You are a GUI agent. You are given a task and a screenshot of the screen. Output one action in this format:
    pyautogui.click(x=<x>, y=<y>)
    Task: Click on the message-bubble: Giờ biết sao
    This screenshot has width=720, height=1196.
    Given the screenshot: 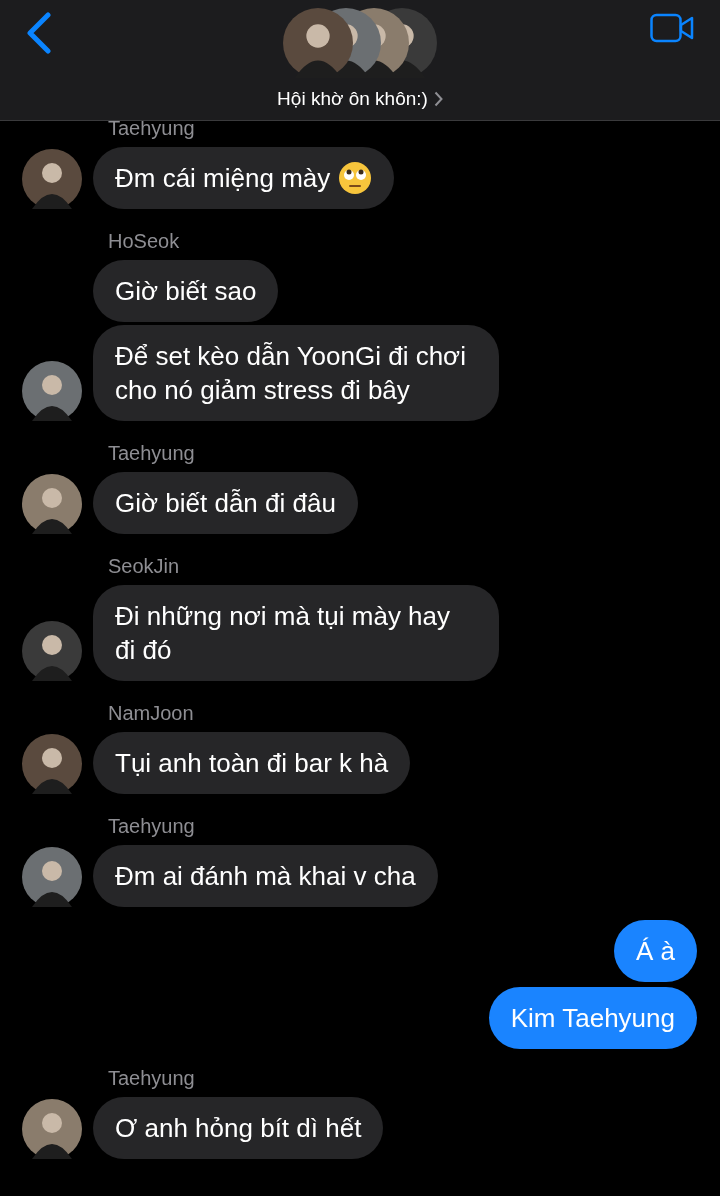 What is the action you would take?
    pyautogui.click(x=186, y=291)
    